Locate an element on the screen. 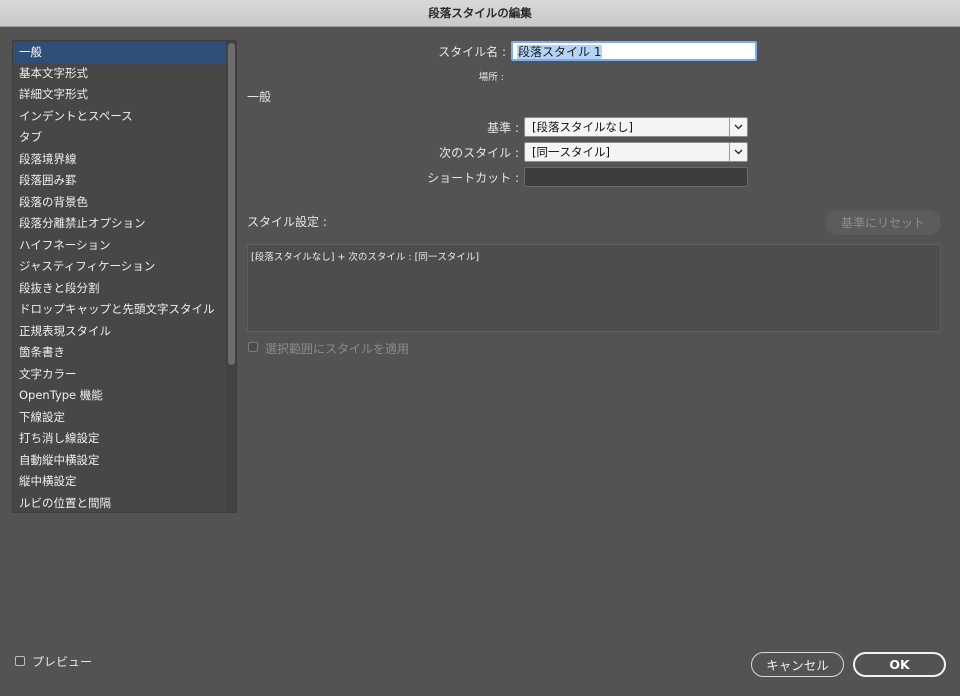  location-label: 場所 : is located at coordinates (491, 77).